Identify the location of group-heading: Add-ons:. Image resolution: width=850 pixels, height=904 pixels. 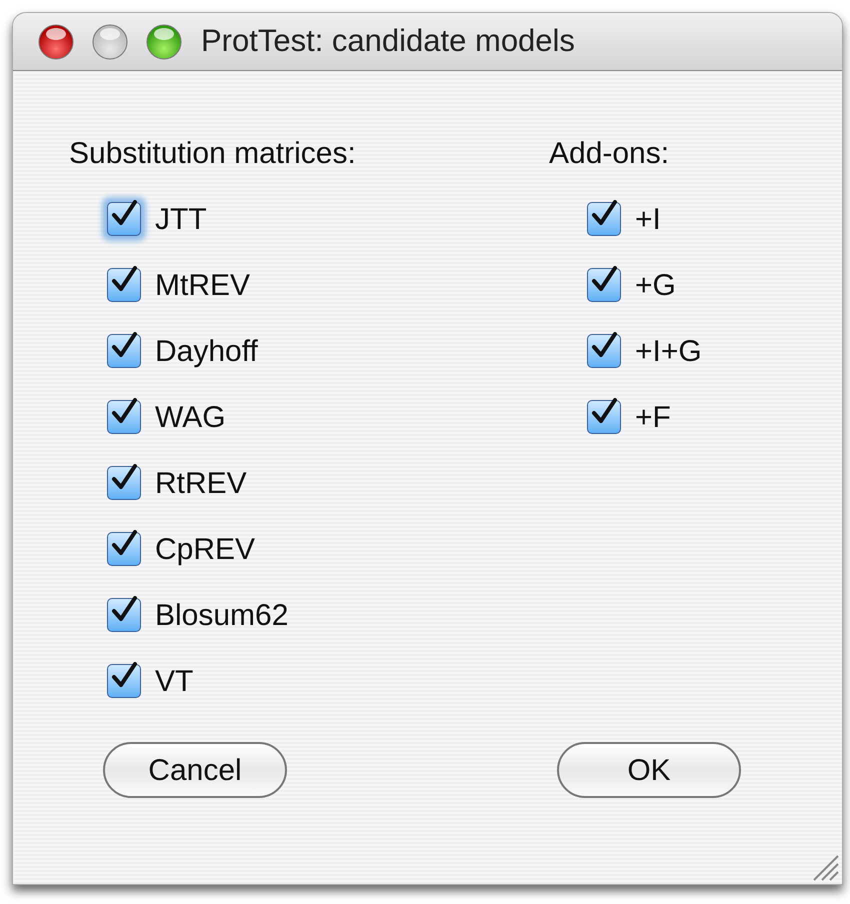
(609, 154).